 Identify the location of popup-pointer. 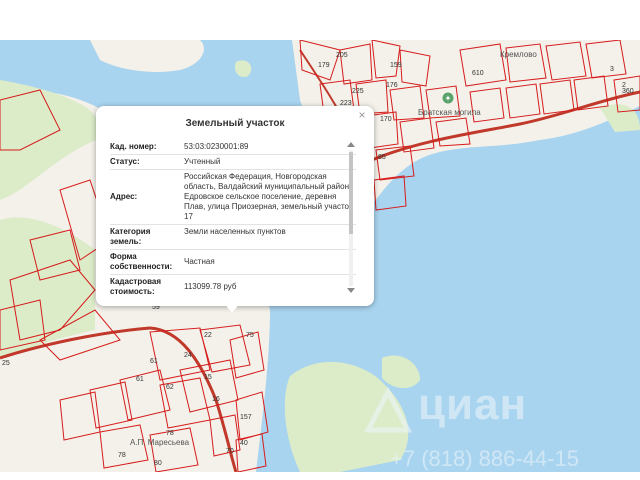
(232, 308).